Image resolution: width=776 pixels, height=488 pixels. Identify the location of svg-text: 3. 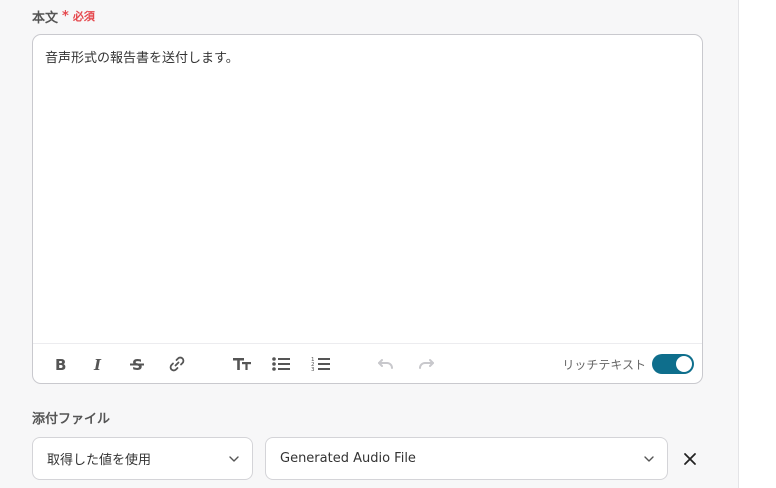
(313, 370).